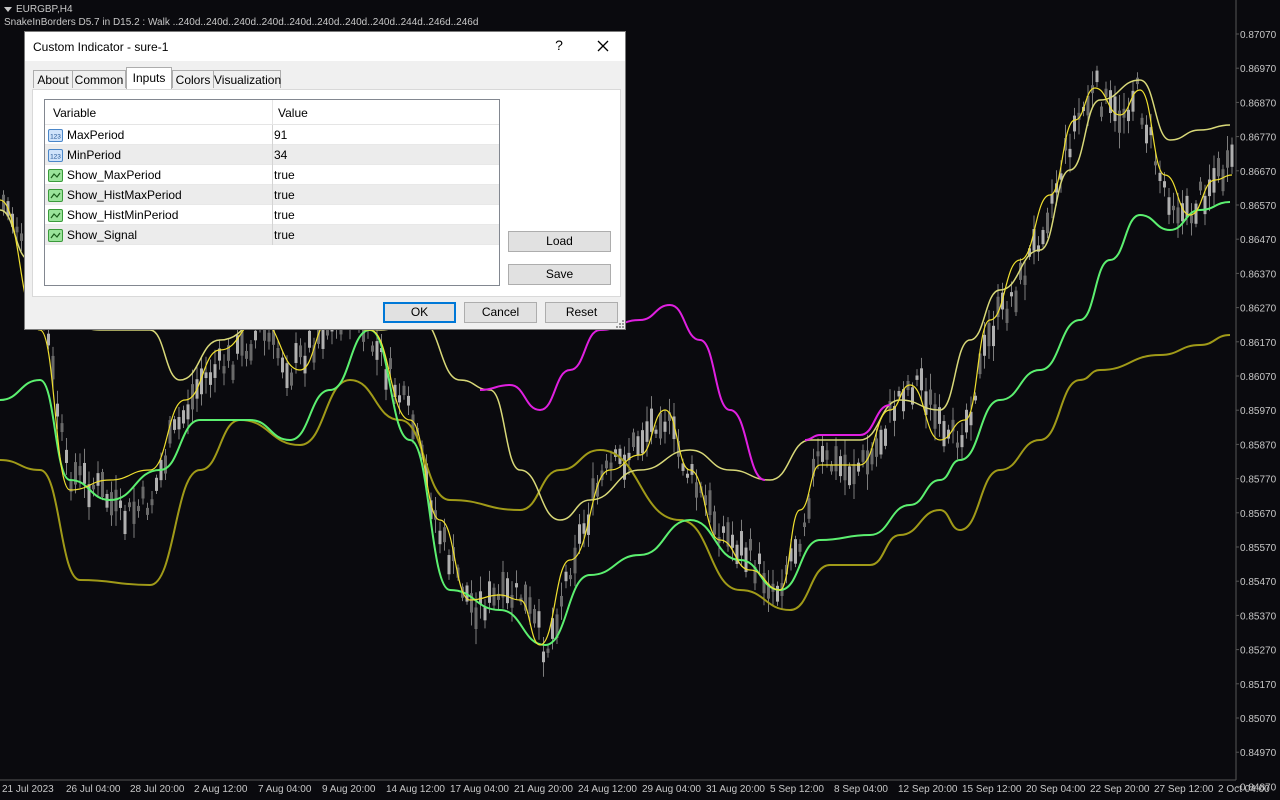 The image size is (1280, 800). I want to click on column-header-value: Value, so click(293, 113).